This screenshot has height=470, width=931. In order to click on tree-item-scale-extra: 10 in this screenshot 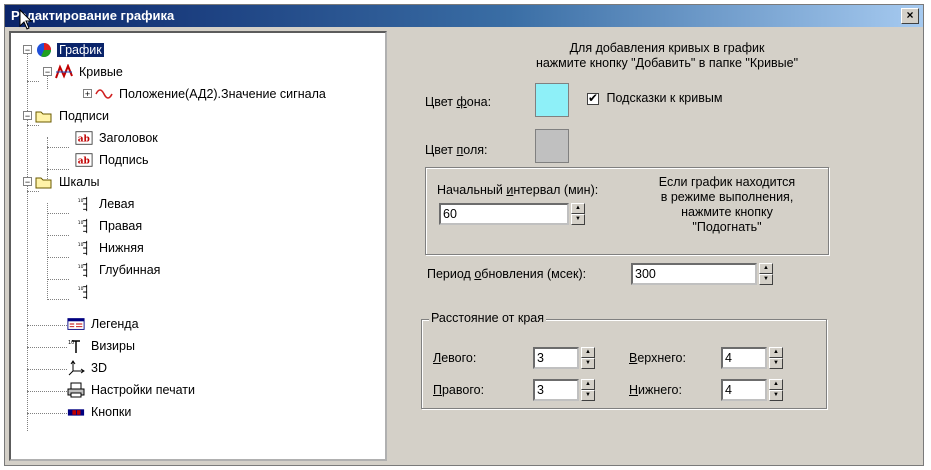, I will do `click(84, 292)`.